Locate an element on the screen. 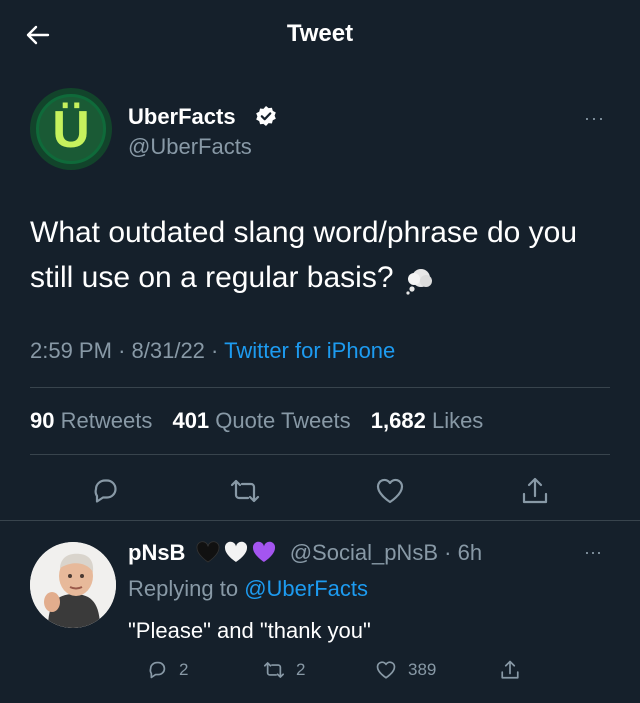 The width and height of the screenshot is (640, 703). header: Tweet is located at coordinates (320, 35).